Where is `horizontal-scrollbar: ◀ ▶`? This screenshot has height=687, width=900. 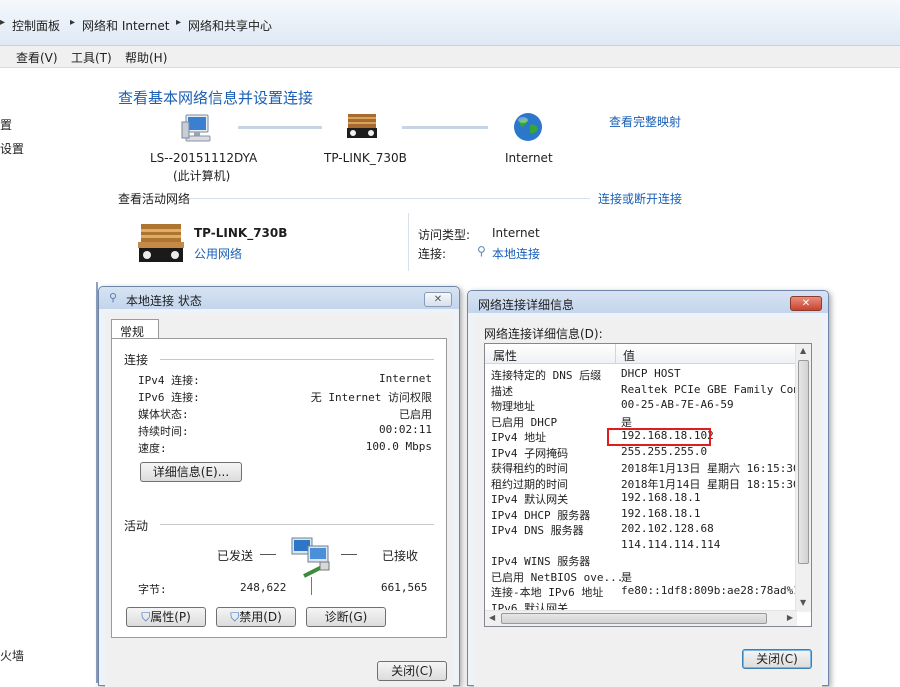
horizontal-scrollbar: ◀ ▶ is located at coordinates (641, 618).